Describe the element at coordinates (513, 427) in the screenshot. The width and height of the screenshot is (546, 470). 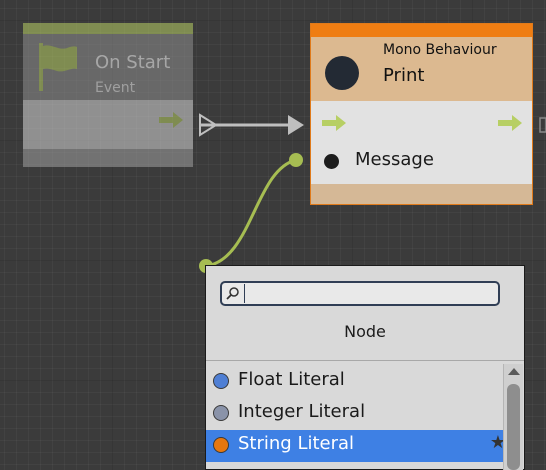
I see `scrollbar-thumb` at that location.